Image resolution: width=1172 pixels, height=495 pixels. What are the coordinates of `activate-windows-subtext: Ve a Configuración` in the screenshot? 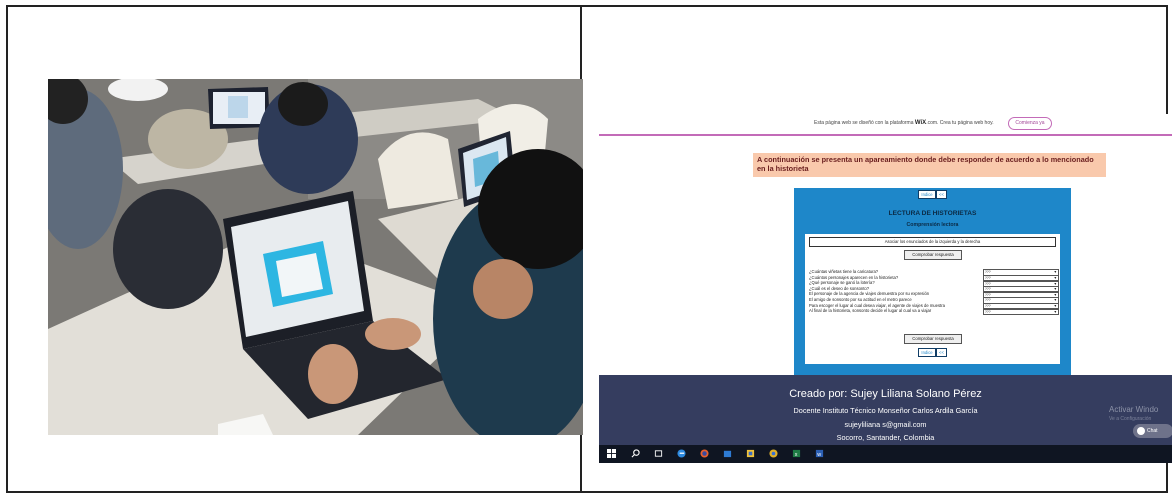 It's located at (1130, 419).